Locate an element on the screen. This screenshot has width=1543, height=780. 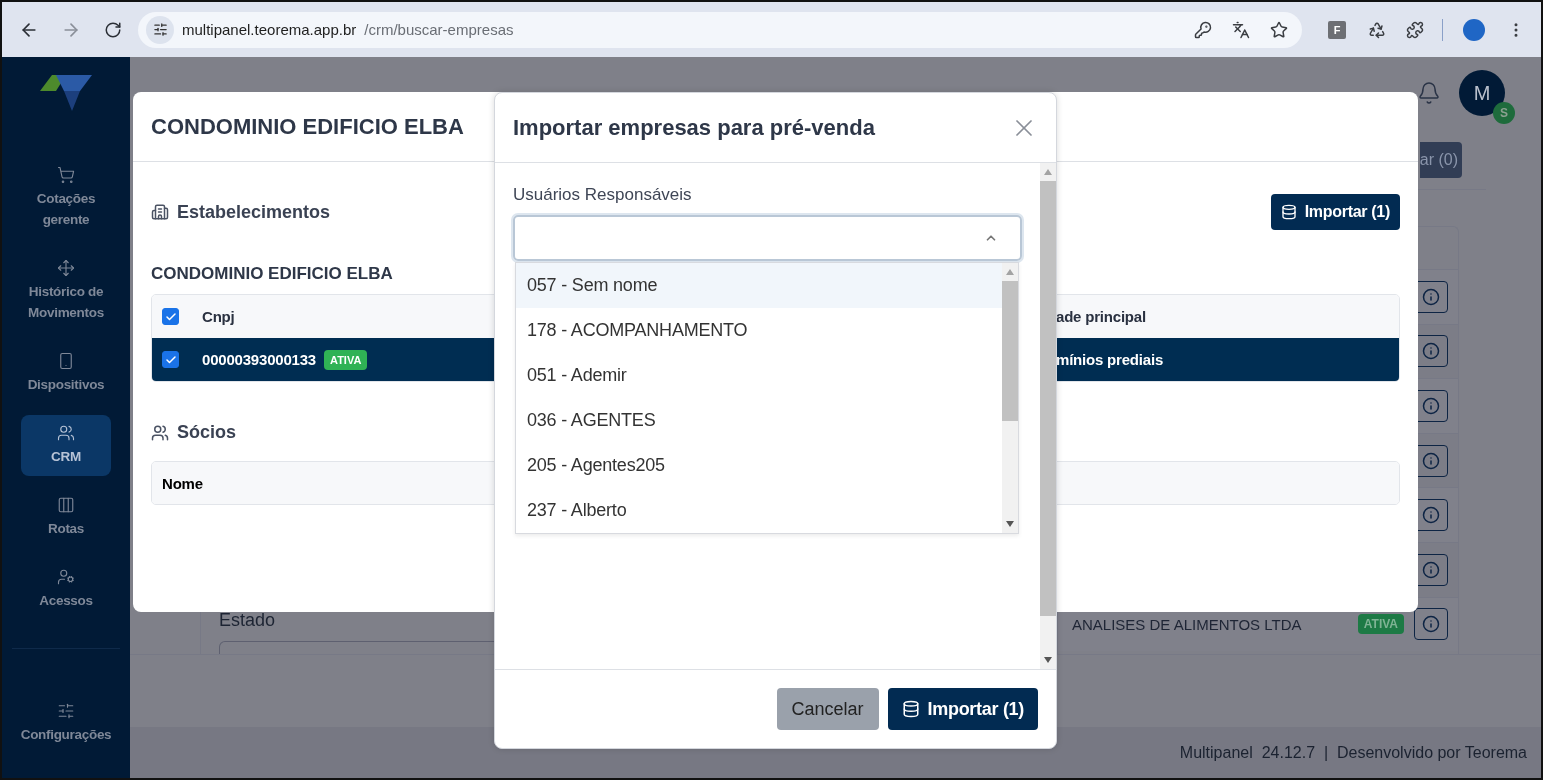
url-host: multipanel.teorema.app.br is located at coordinates (269, 29).